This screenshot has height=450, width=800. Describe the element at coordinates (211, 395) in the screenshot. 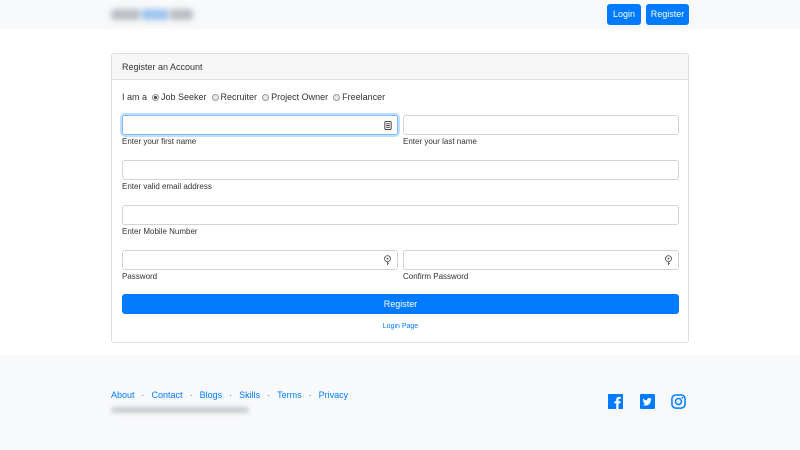

I see `footer-link-blogs: Blogs` at that location.